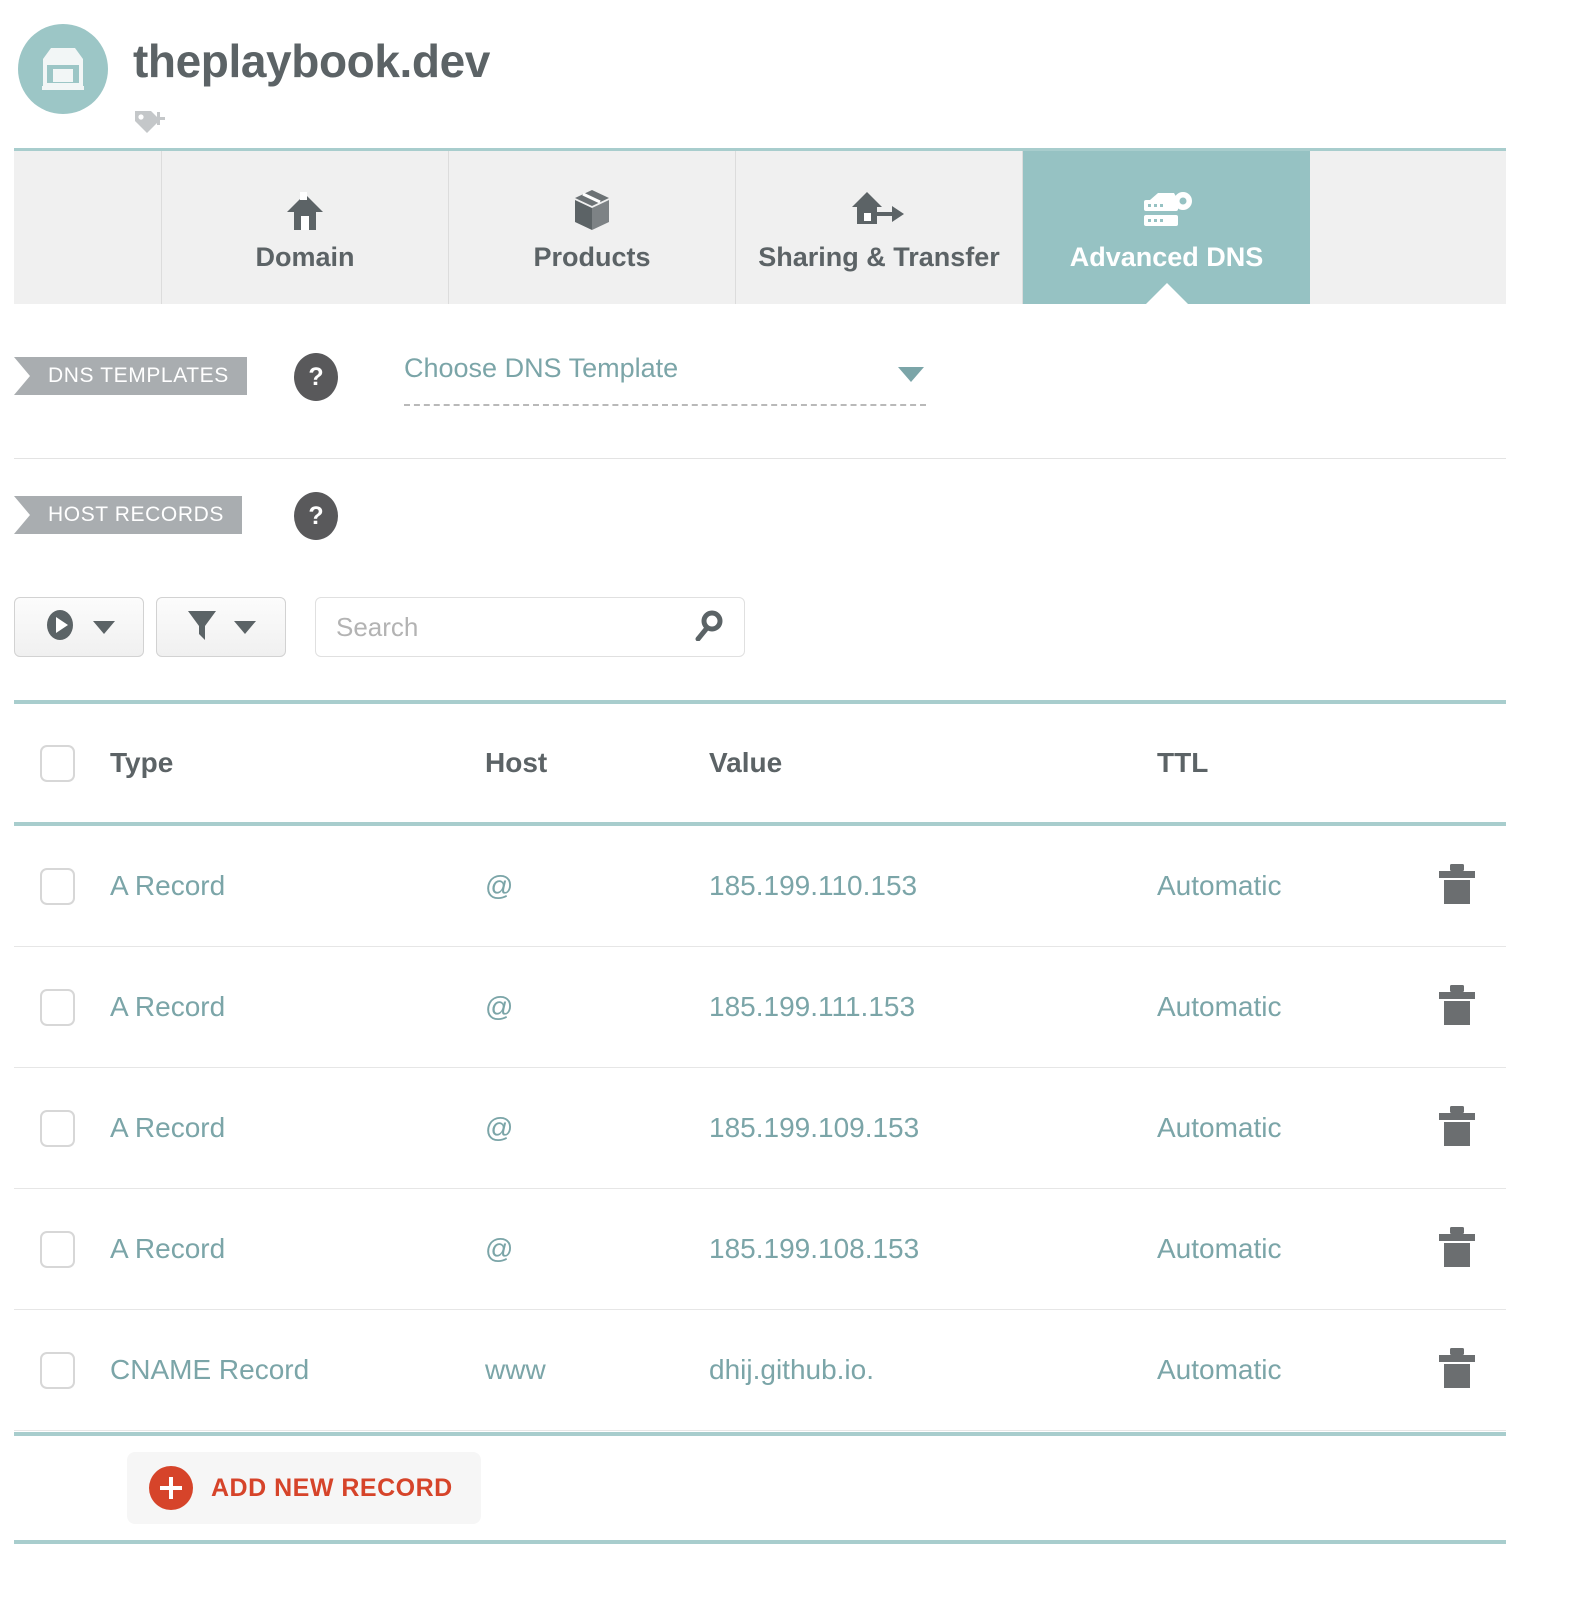  I want to click on page-header: theplaybook.dev, so click(791, 72).